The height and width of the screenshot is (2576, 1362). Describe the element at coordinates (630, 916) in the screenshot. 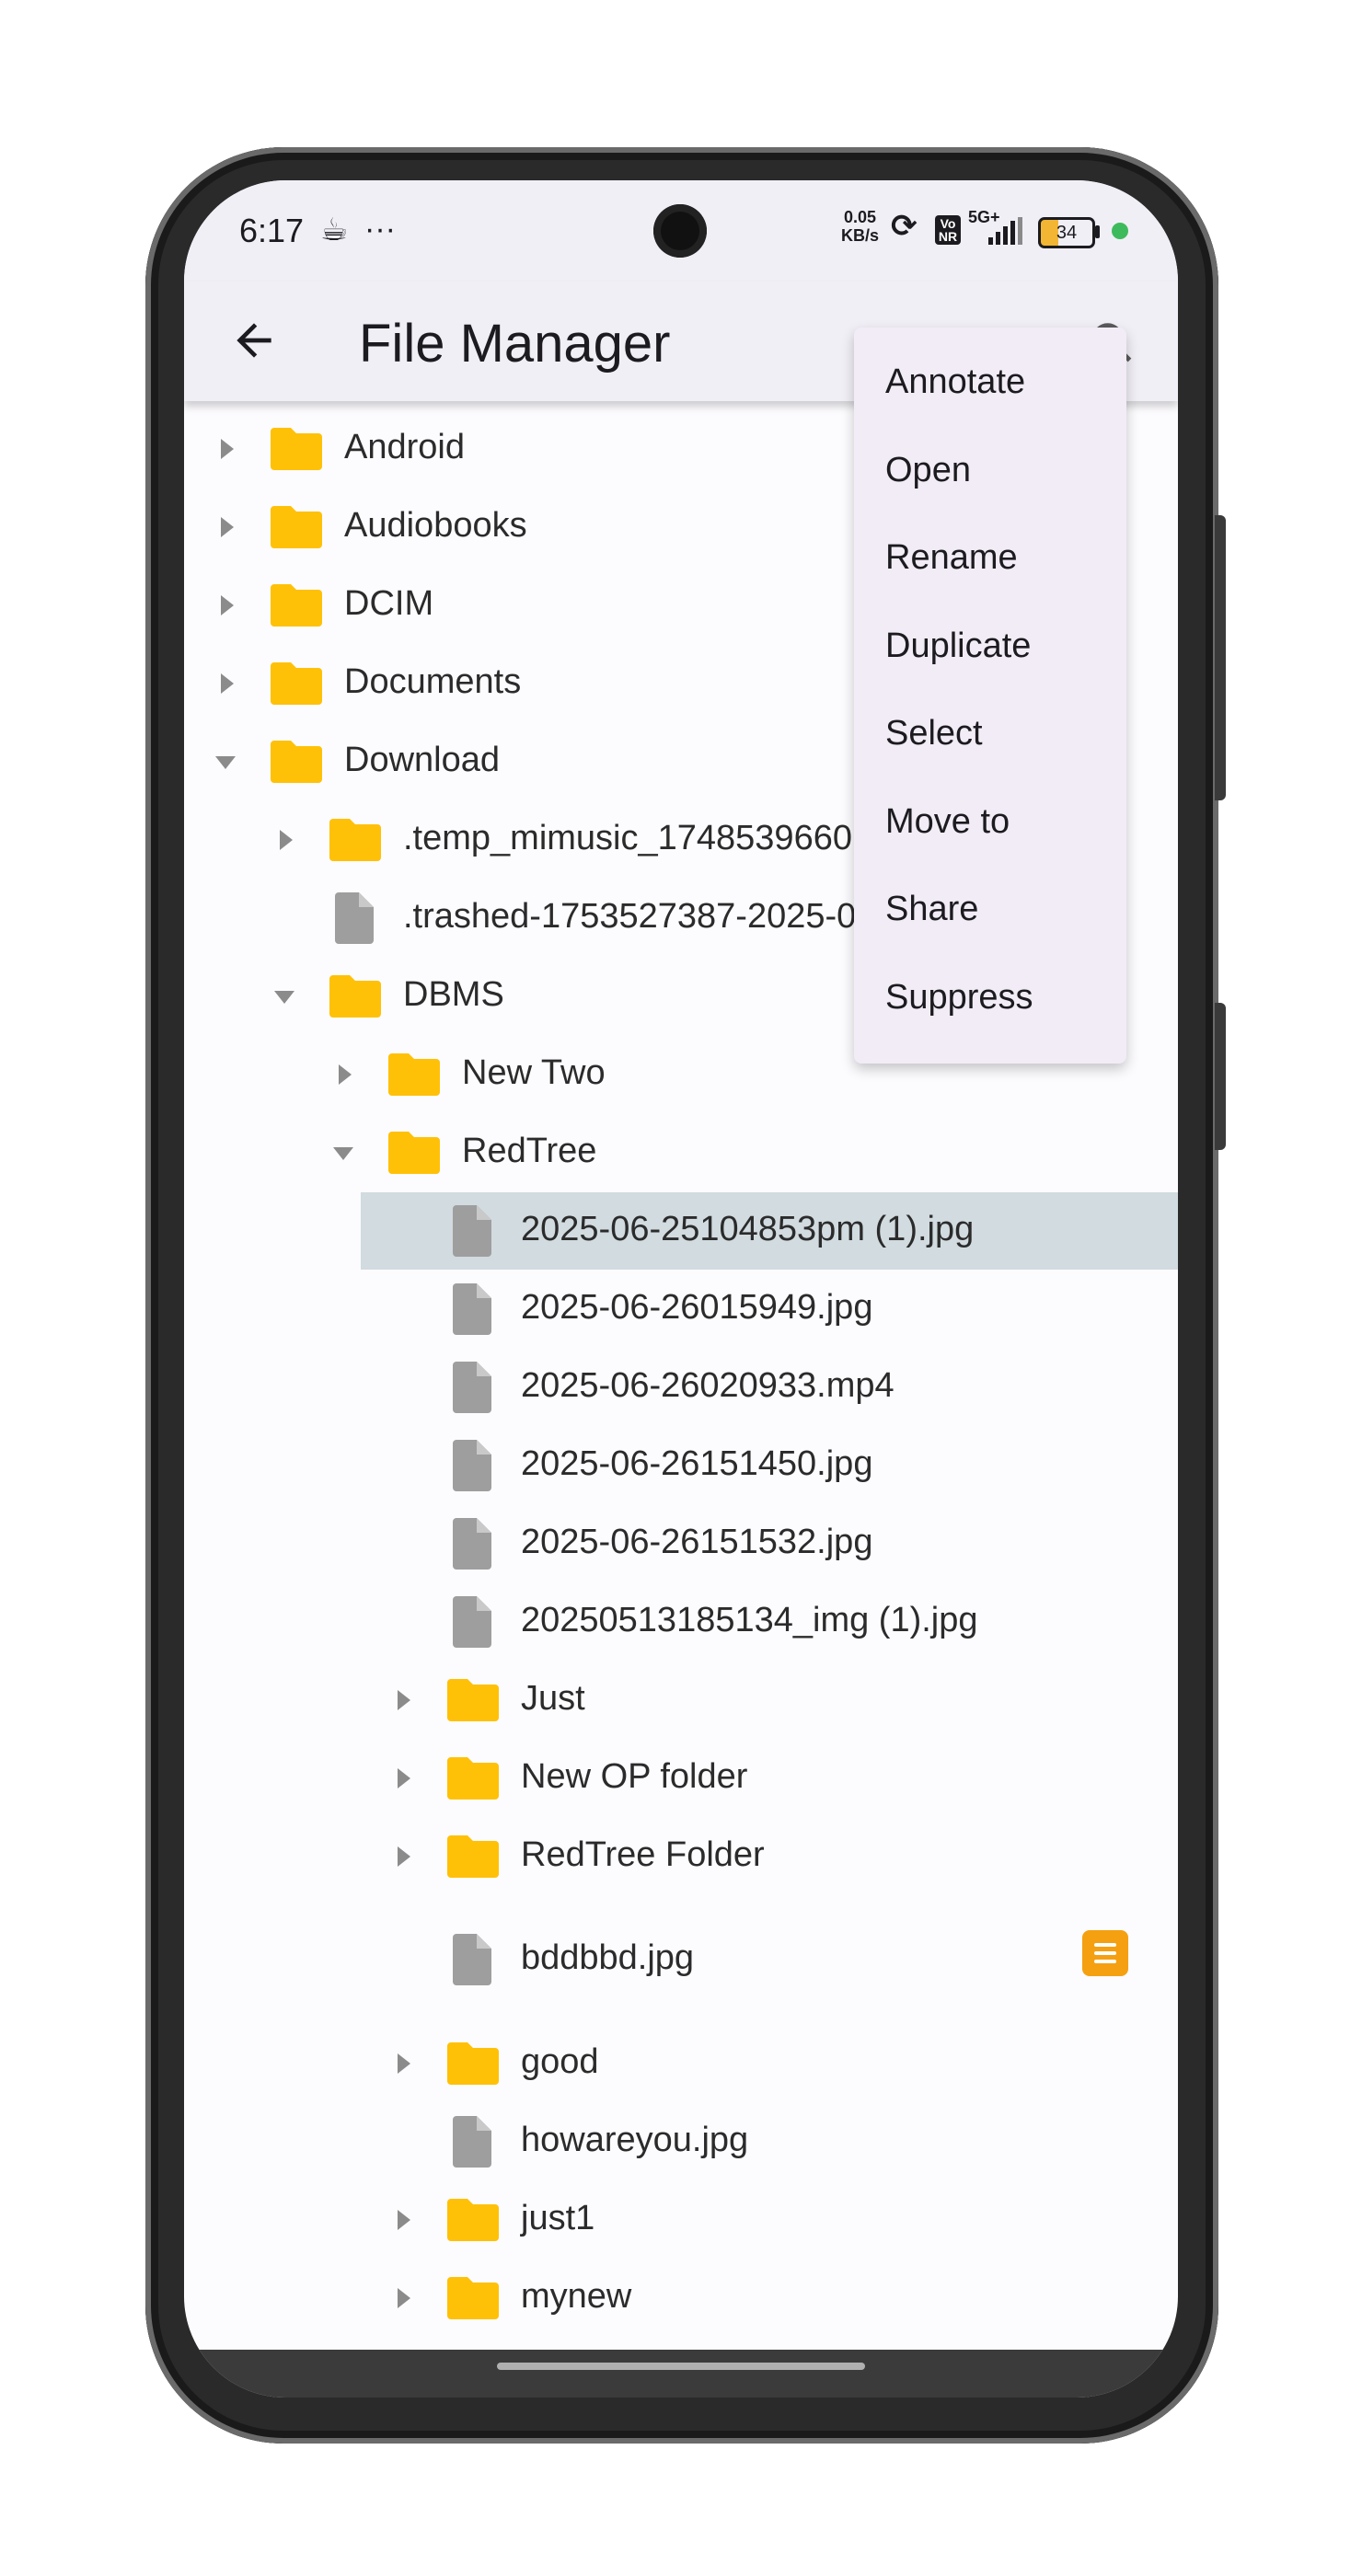

I see `tree-item-label: .trashed-1753527387-2025-0` at that location.